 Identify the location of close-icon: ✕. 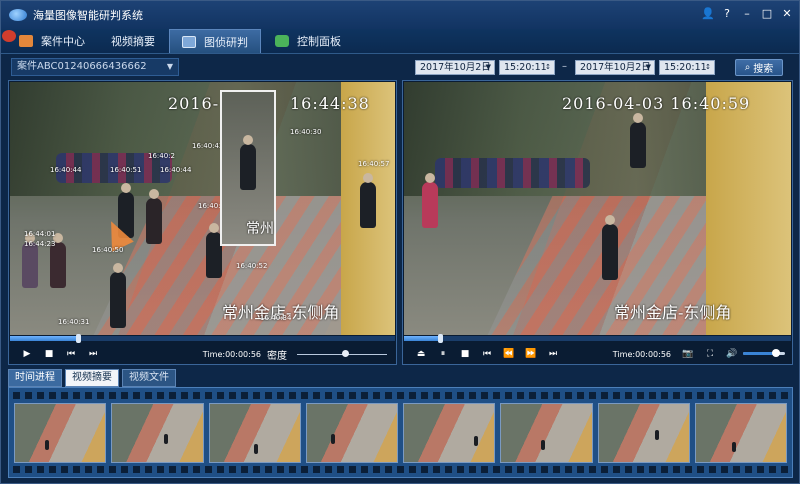
(787, 14).